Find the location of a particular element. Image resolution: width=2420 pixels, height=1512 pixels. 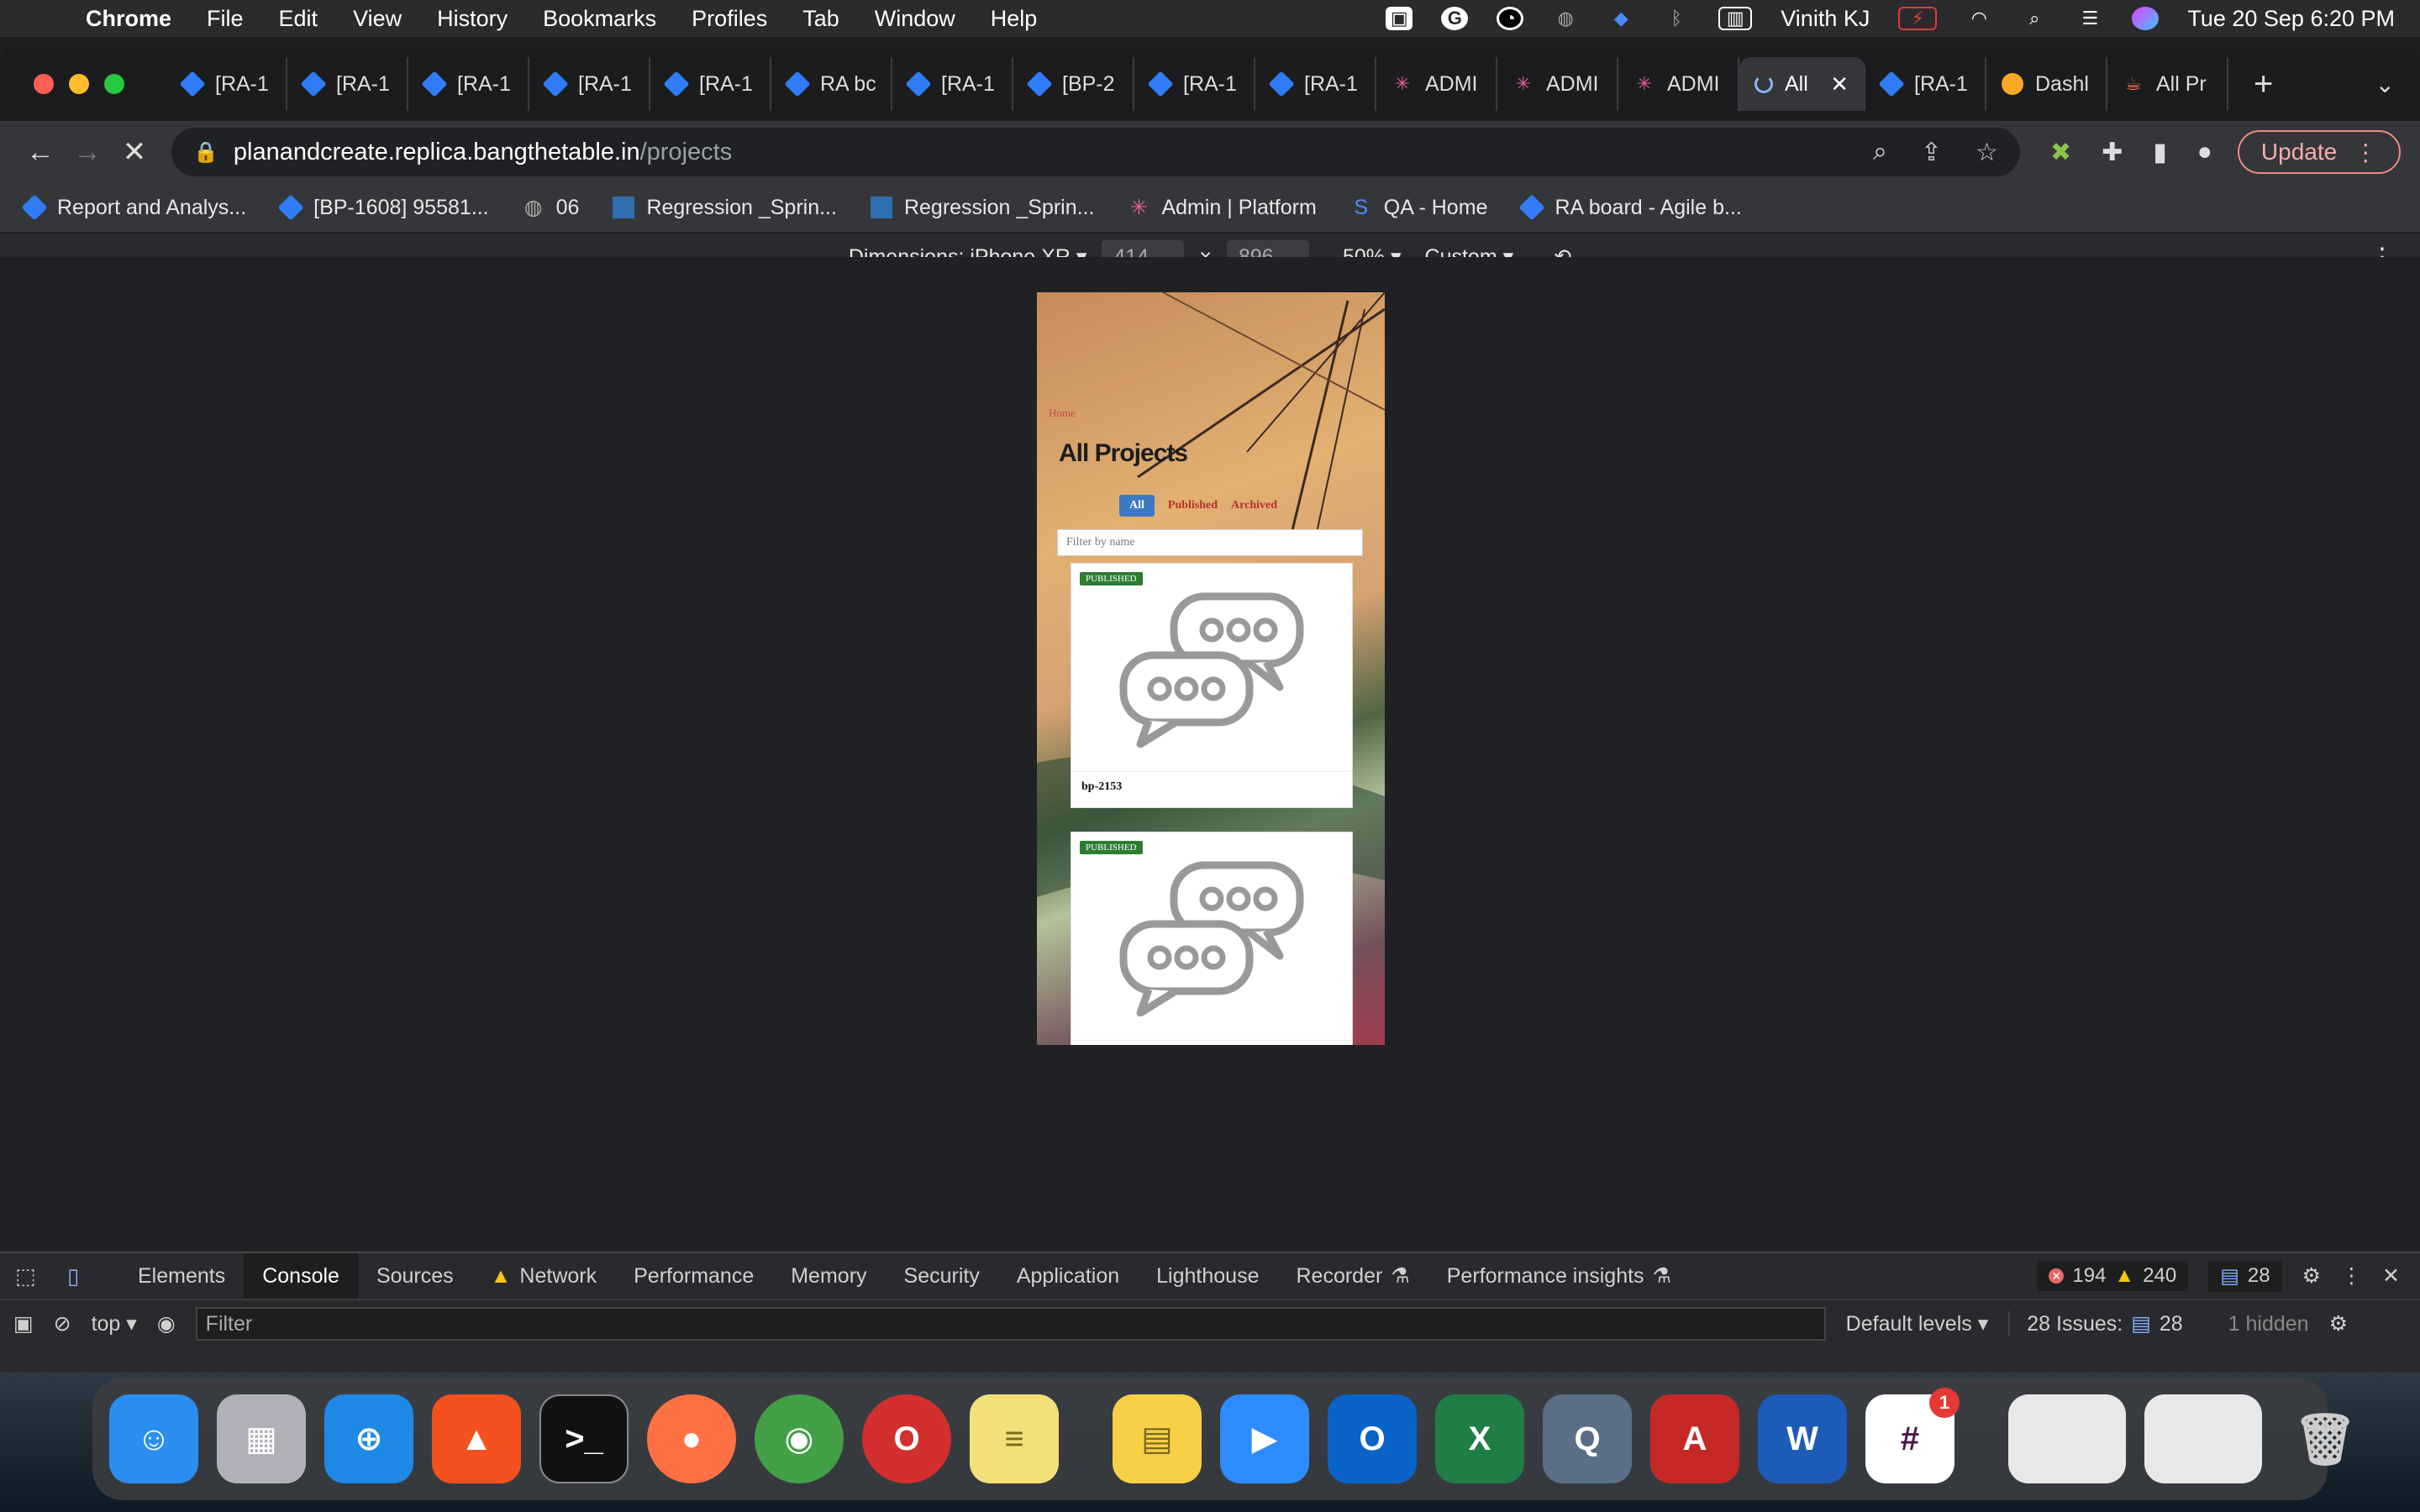

menu-window: Window is located at coordinates (915, 19).